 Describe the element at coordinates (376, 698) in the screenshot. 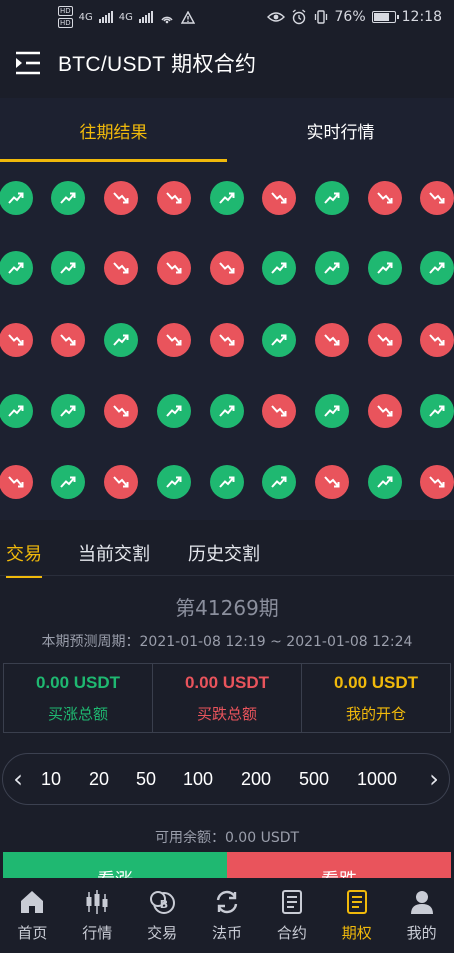

I see `my-position: 0.00 USDT 我的开仓` at that location.